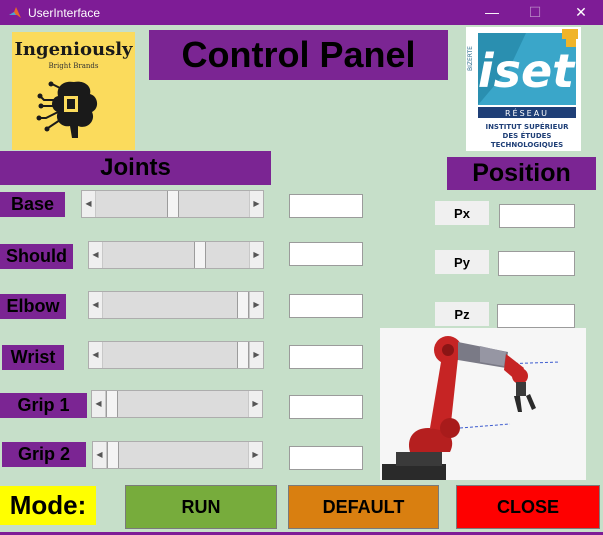 This screenshot has width=603, height=535. What do you see at coordinates (73, 66) in the screenshot?
I see `logo-tagline: Bright Brands` at bounding box center [73, 66].